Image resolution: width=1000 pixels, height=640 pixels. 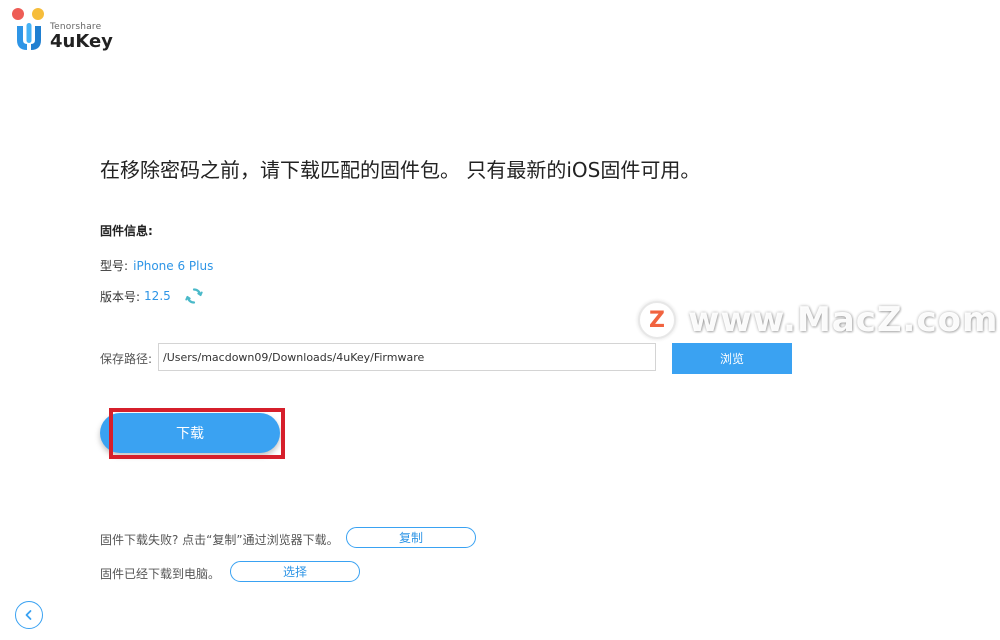 I want to click on app-logo: Tenorshare 4uKey, so click(x=63, y=37).